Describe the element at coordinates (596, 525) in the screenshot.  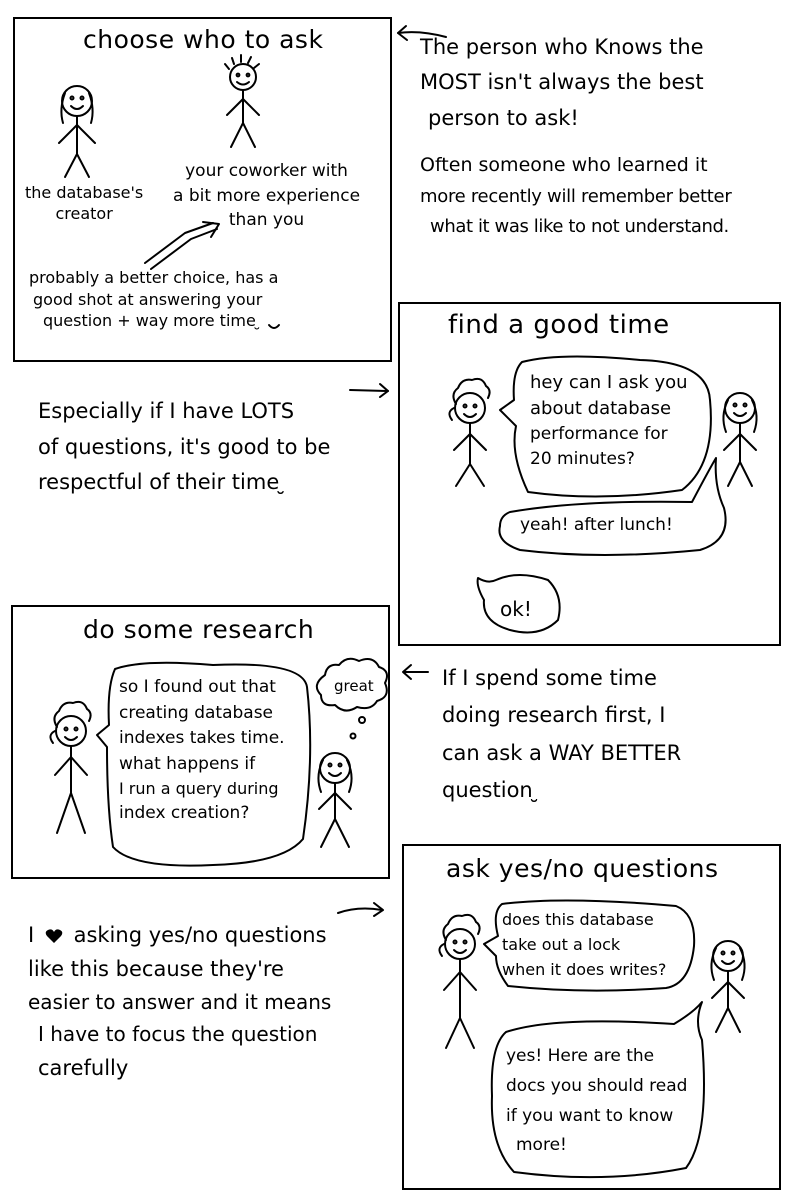
I see `reply-bubble-text: yeah! after lunch!` at that location.